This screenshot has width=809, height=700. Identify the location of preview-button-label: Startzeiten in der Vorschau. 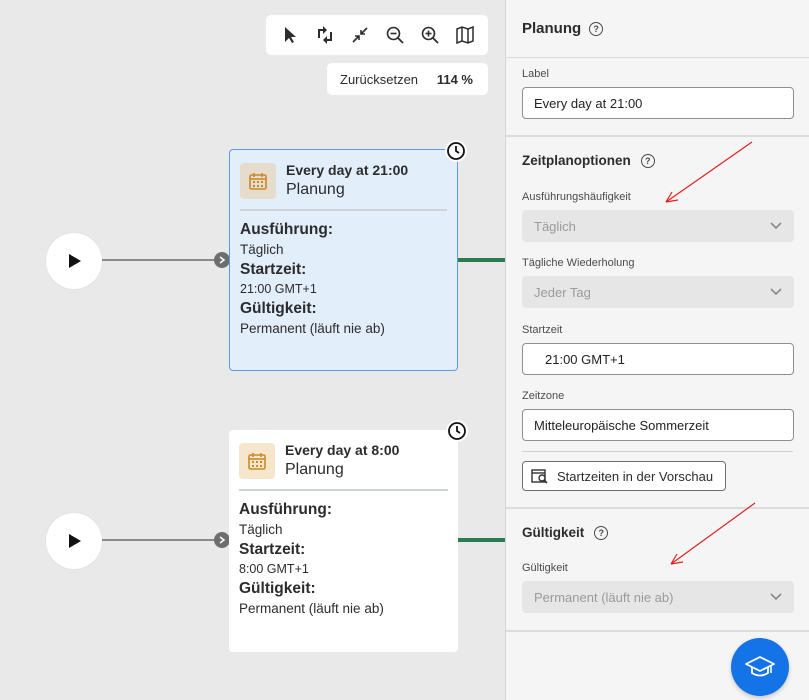
(635, 476).